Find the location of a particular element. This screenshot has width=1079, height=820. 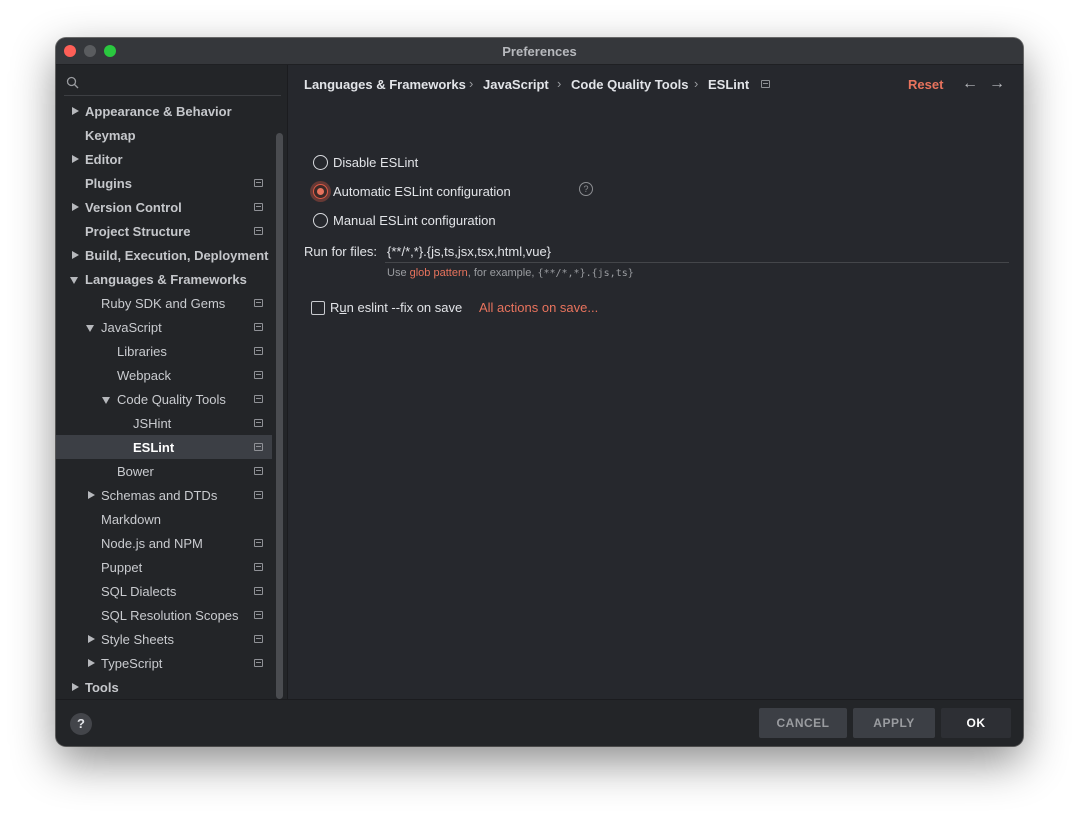

reset-link: Reset is located at coordinates (925, 84).